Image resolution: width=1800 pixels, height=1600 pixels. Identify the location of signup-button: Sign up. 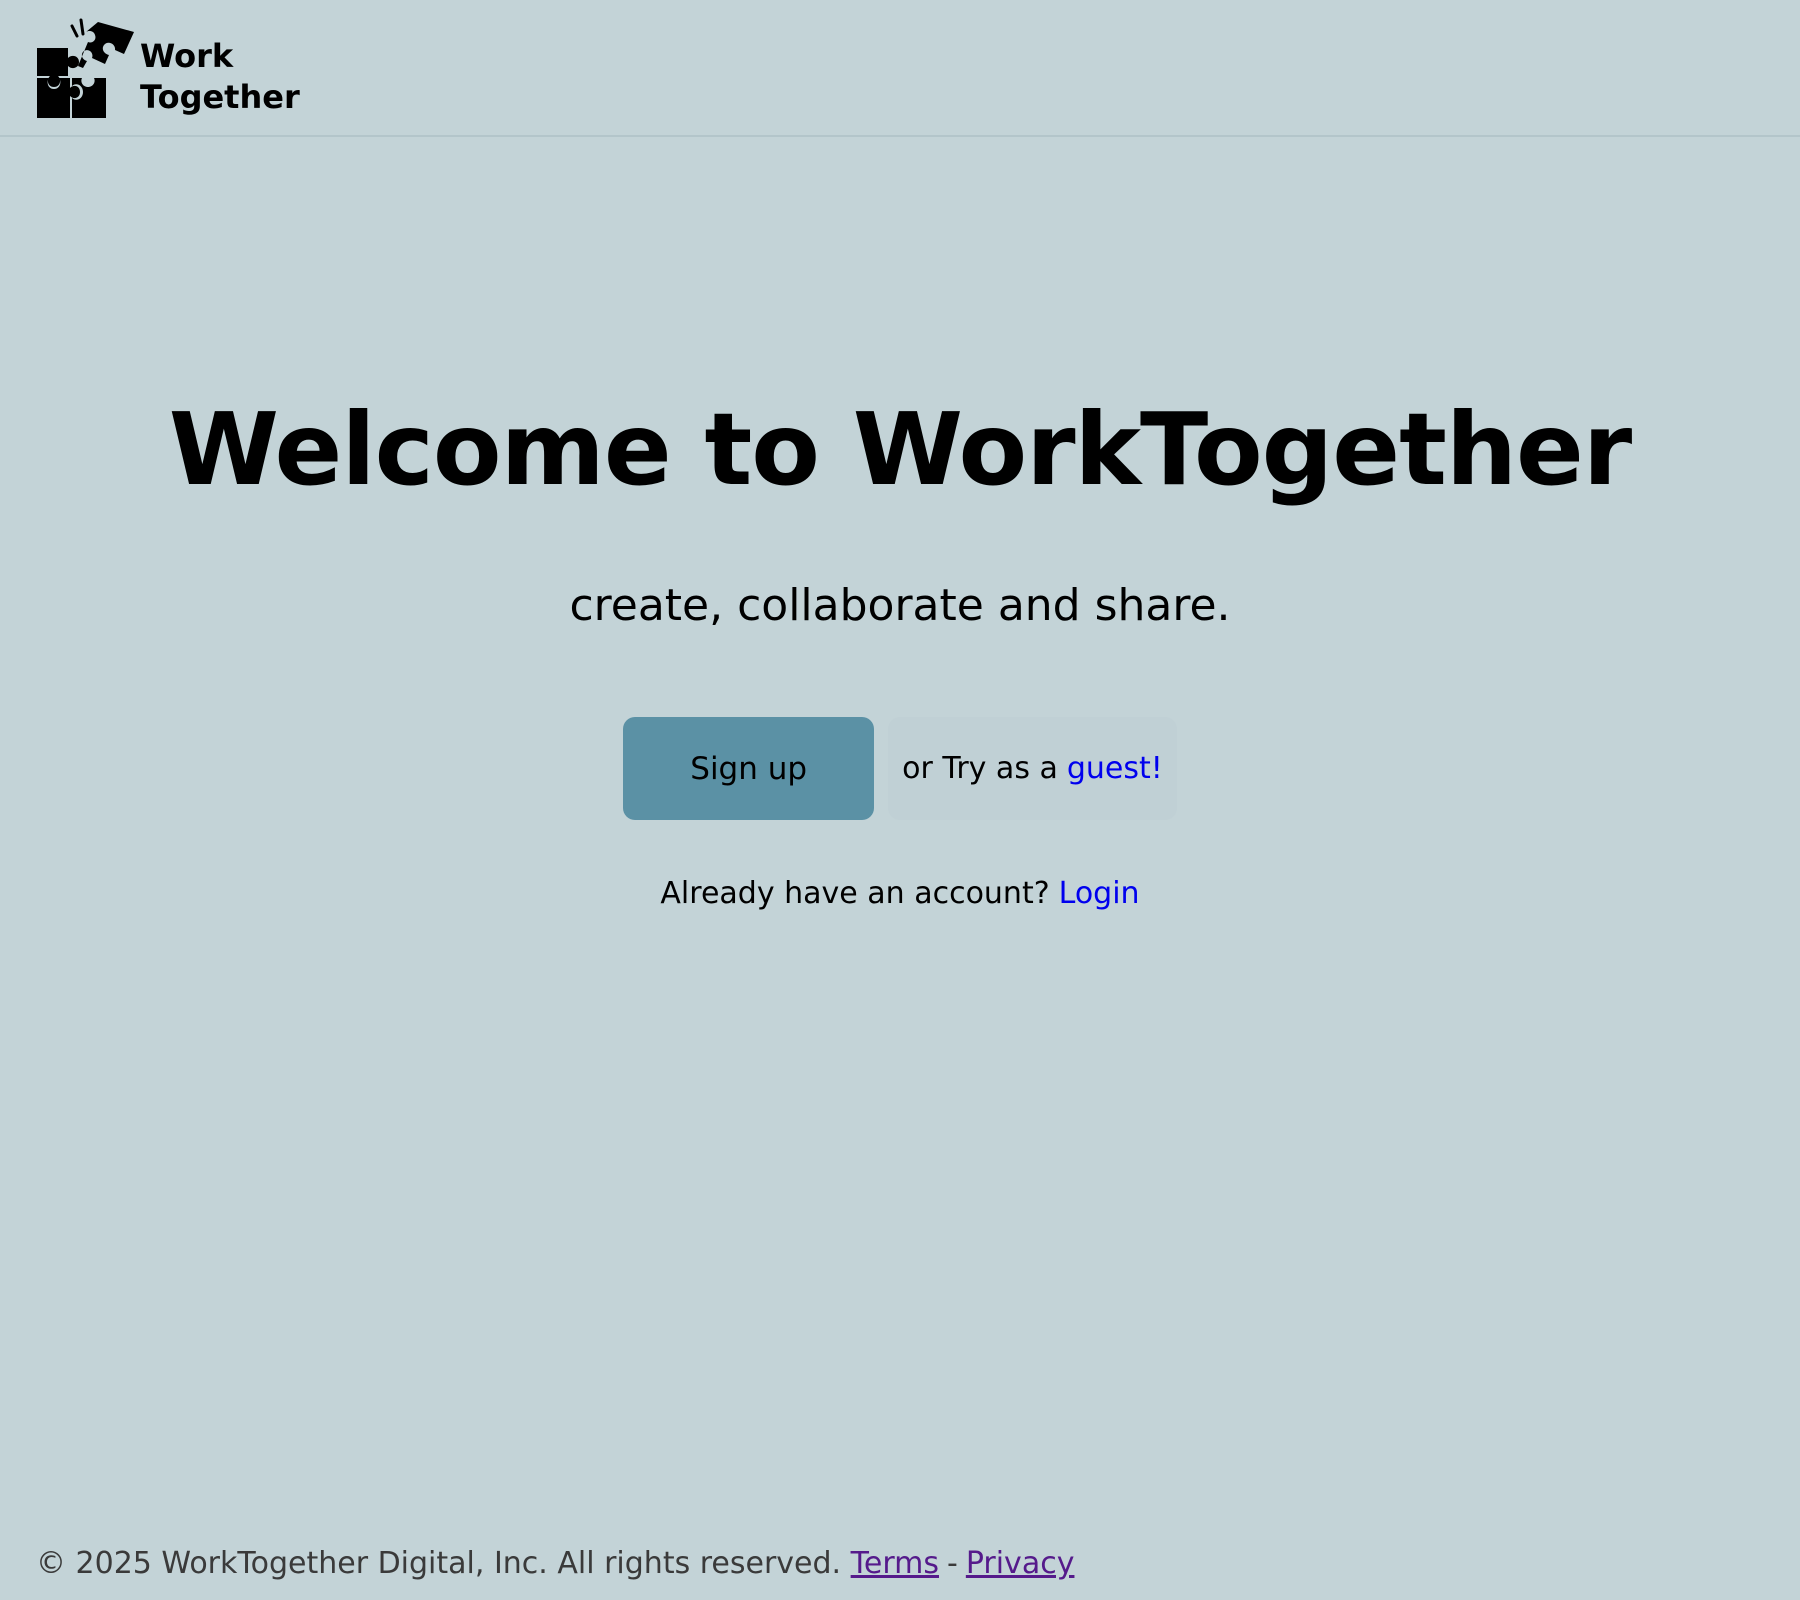
(749, 768).